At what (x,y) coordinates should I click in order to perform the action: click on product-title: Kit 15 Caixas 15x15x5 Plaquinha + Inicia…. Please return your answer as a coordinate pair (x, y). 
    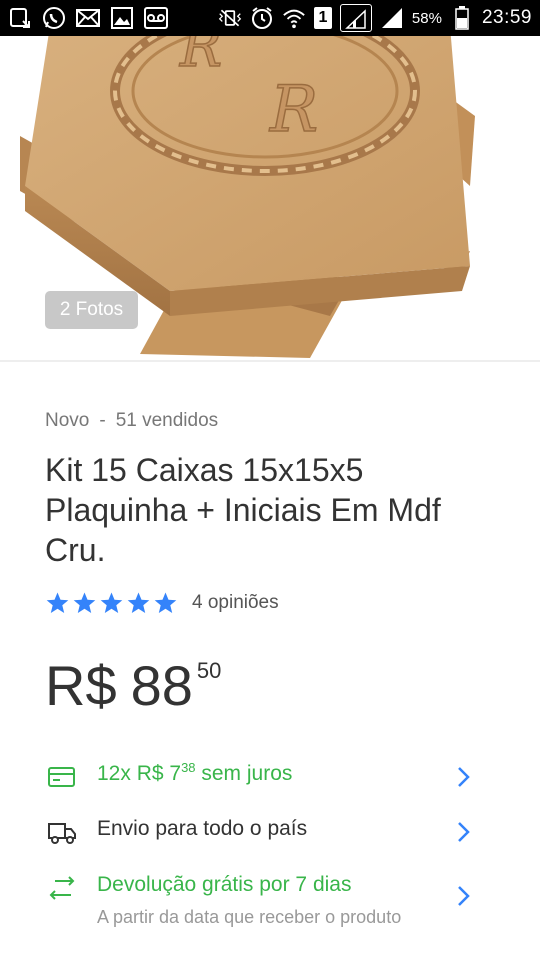
    Looking at the image, I should click on (243, 510).